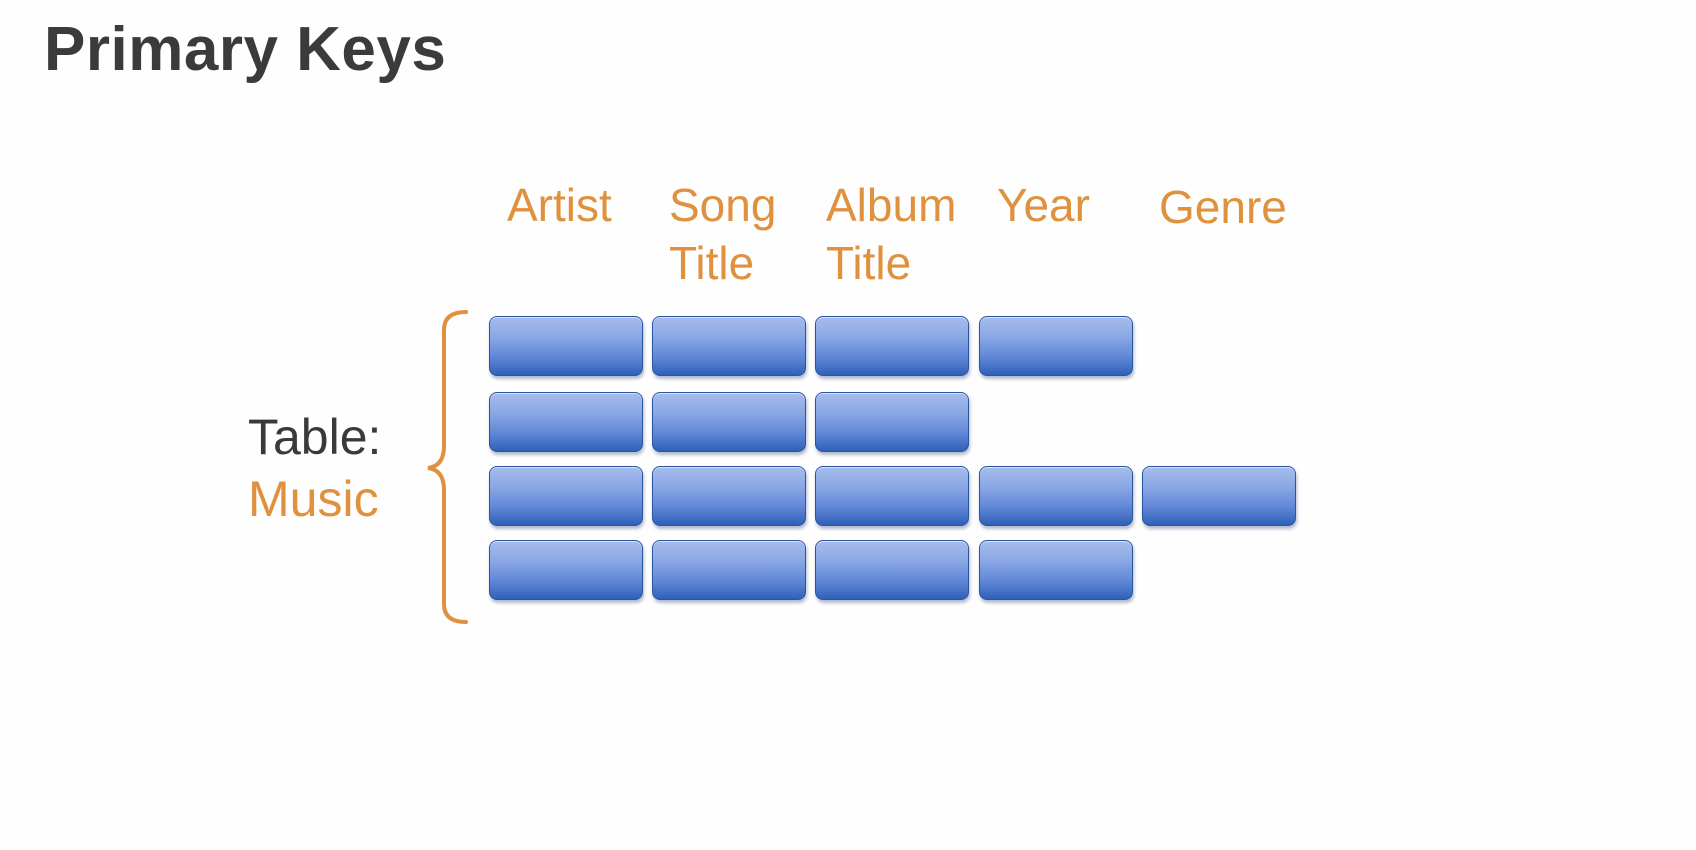 The image size is (1696, 850). What do you see at coordinates (447, 467) in the screenshot?
I see `curly-brace-icon` at bounding box center [447, 467].